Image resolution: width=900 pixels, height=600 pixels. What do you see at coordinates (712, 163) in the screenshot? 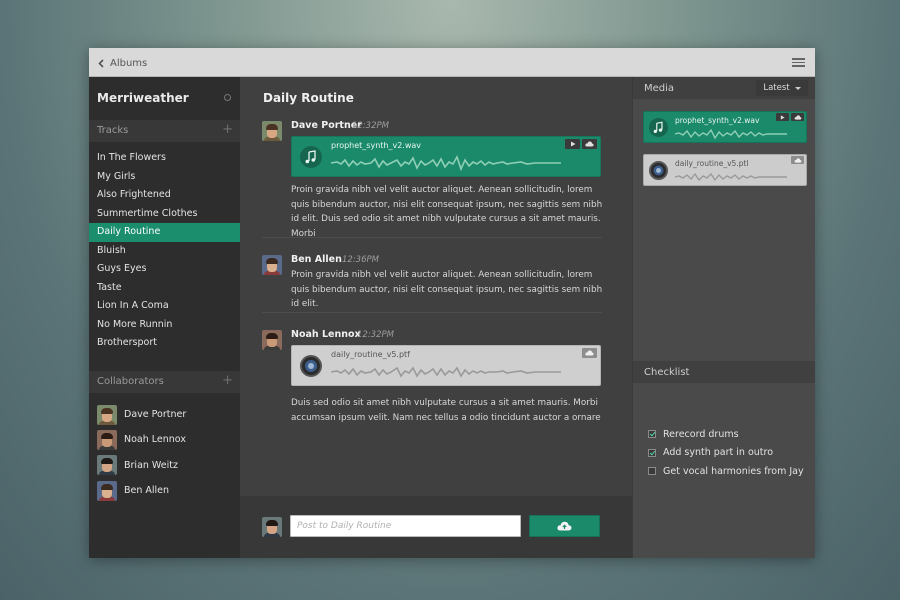
I see `media-filename: daily_routine_v5.ptl` at bounding box center [712, 163].